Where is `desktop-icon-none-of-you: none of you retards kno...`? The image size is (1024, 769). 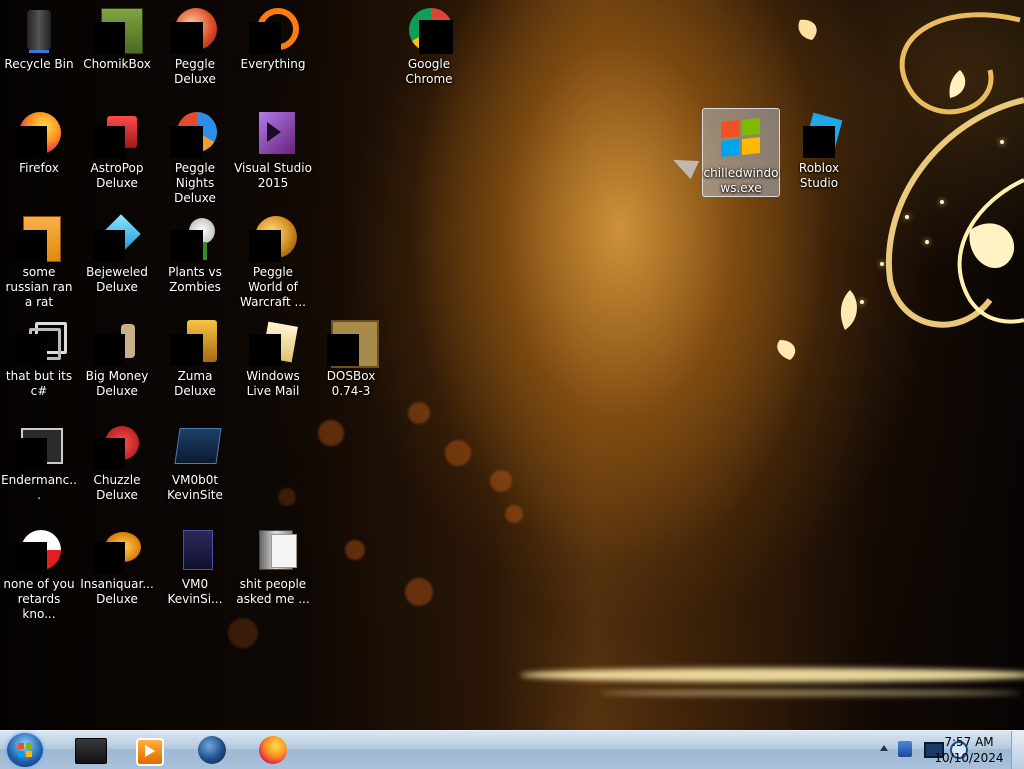 desktop-icon-none-of-you: none of you retards kno... is located at coordinates (39, 571).